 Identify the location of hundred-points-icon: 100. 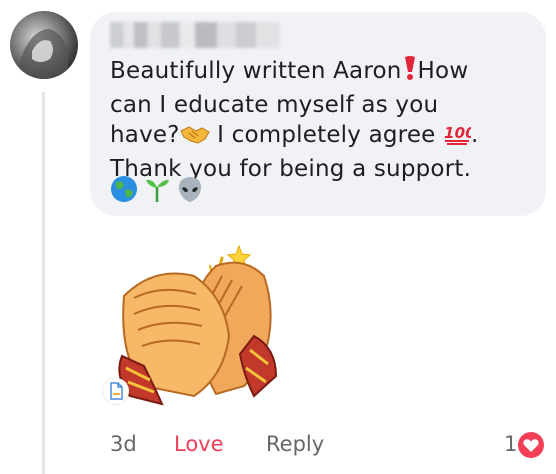
(459, 137).